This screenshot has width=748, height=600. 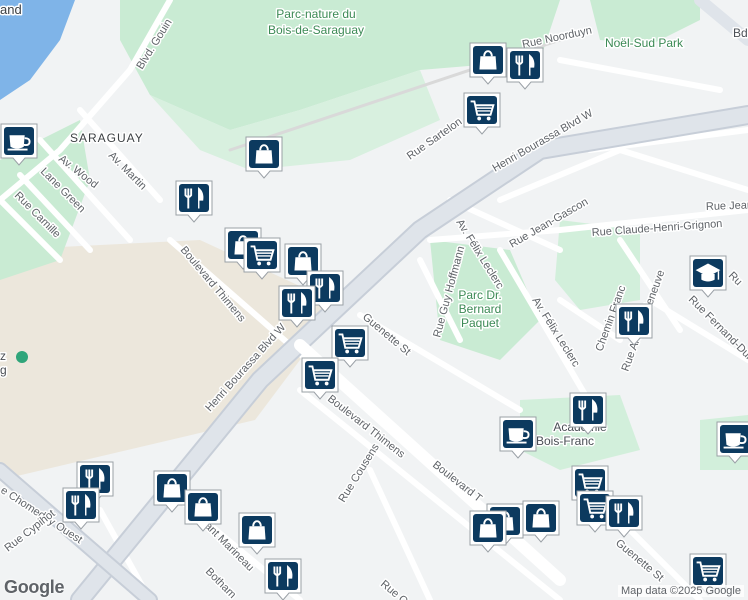 What do you see at coordinates (480, 309) in the screenshot?
I see `label-parc-bernard-paquet-line2: Bernard` at bounding box center [480, 309].